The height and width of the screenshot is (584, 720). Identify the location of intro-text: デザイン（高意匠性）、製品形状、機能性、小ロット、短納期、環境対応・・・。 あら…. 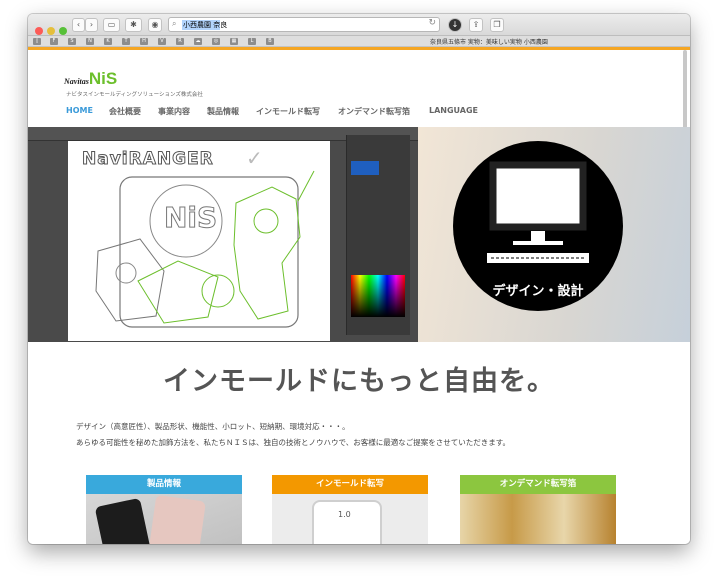
(293, 435).